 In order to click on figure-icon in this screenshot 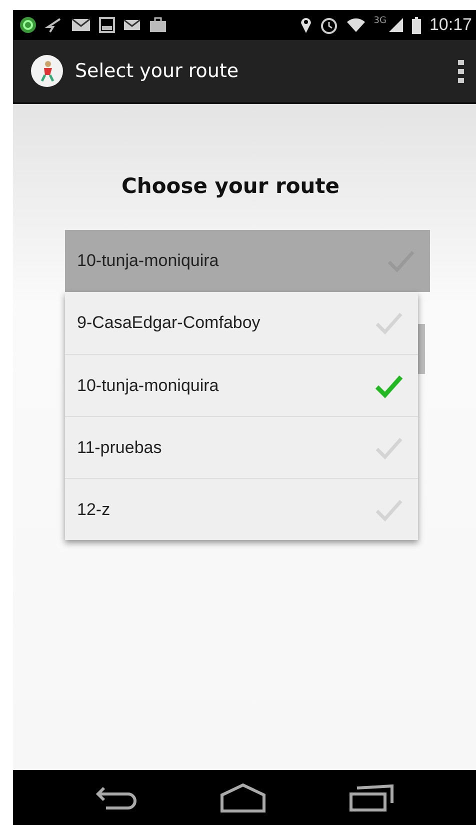, I will do `click(47, 71)`.